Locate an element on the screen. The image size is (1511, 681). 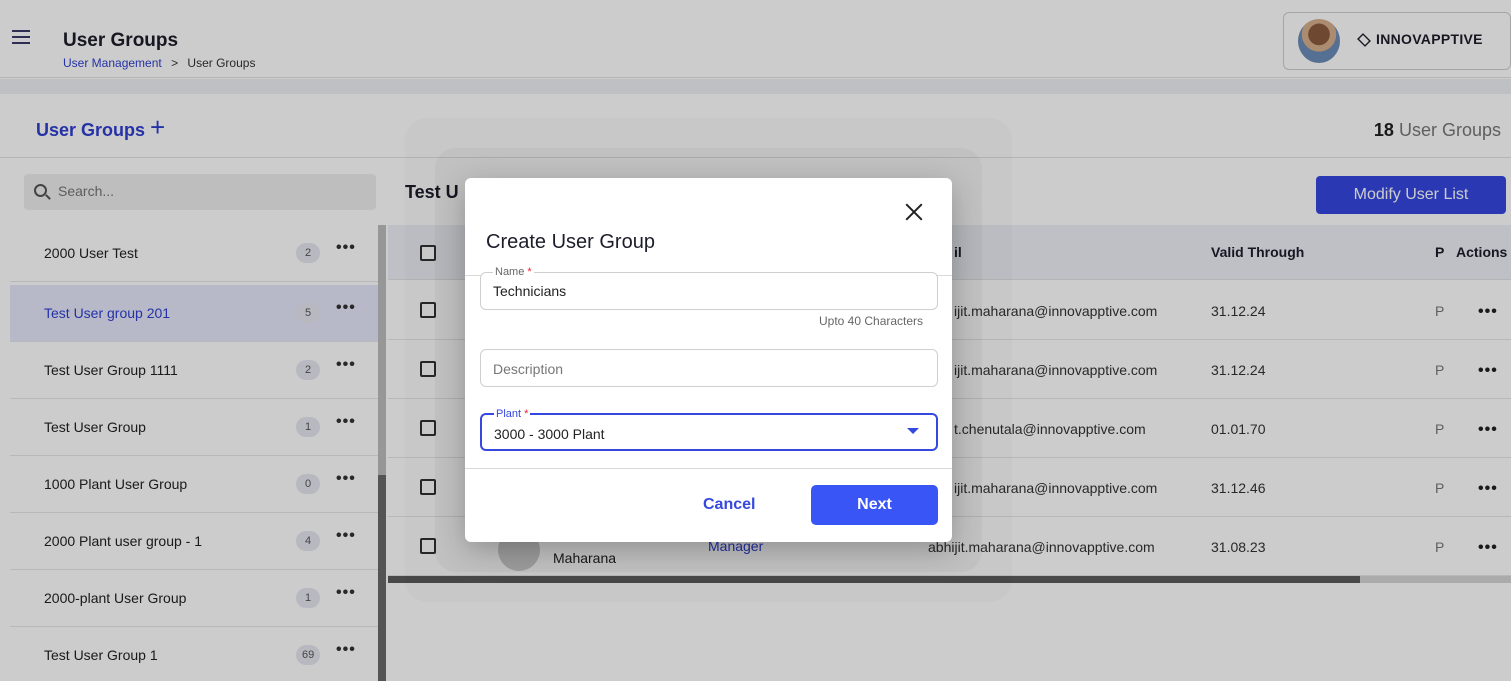
plant-label-text: Plant is located at coordinates (509, 414).